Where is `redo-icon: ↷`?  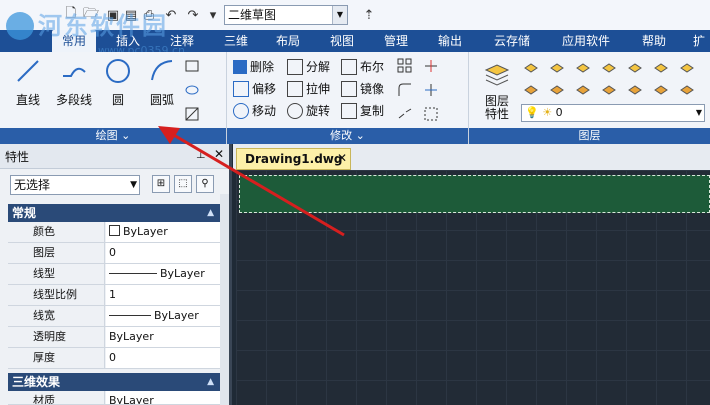
redo-icon: ↷ is located at coordinates (193, 15).